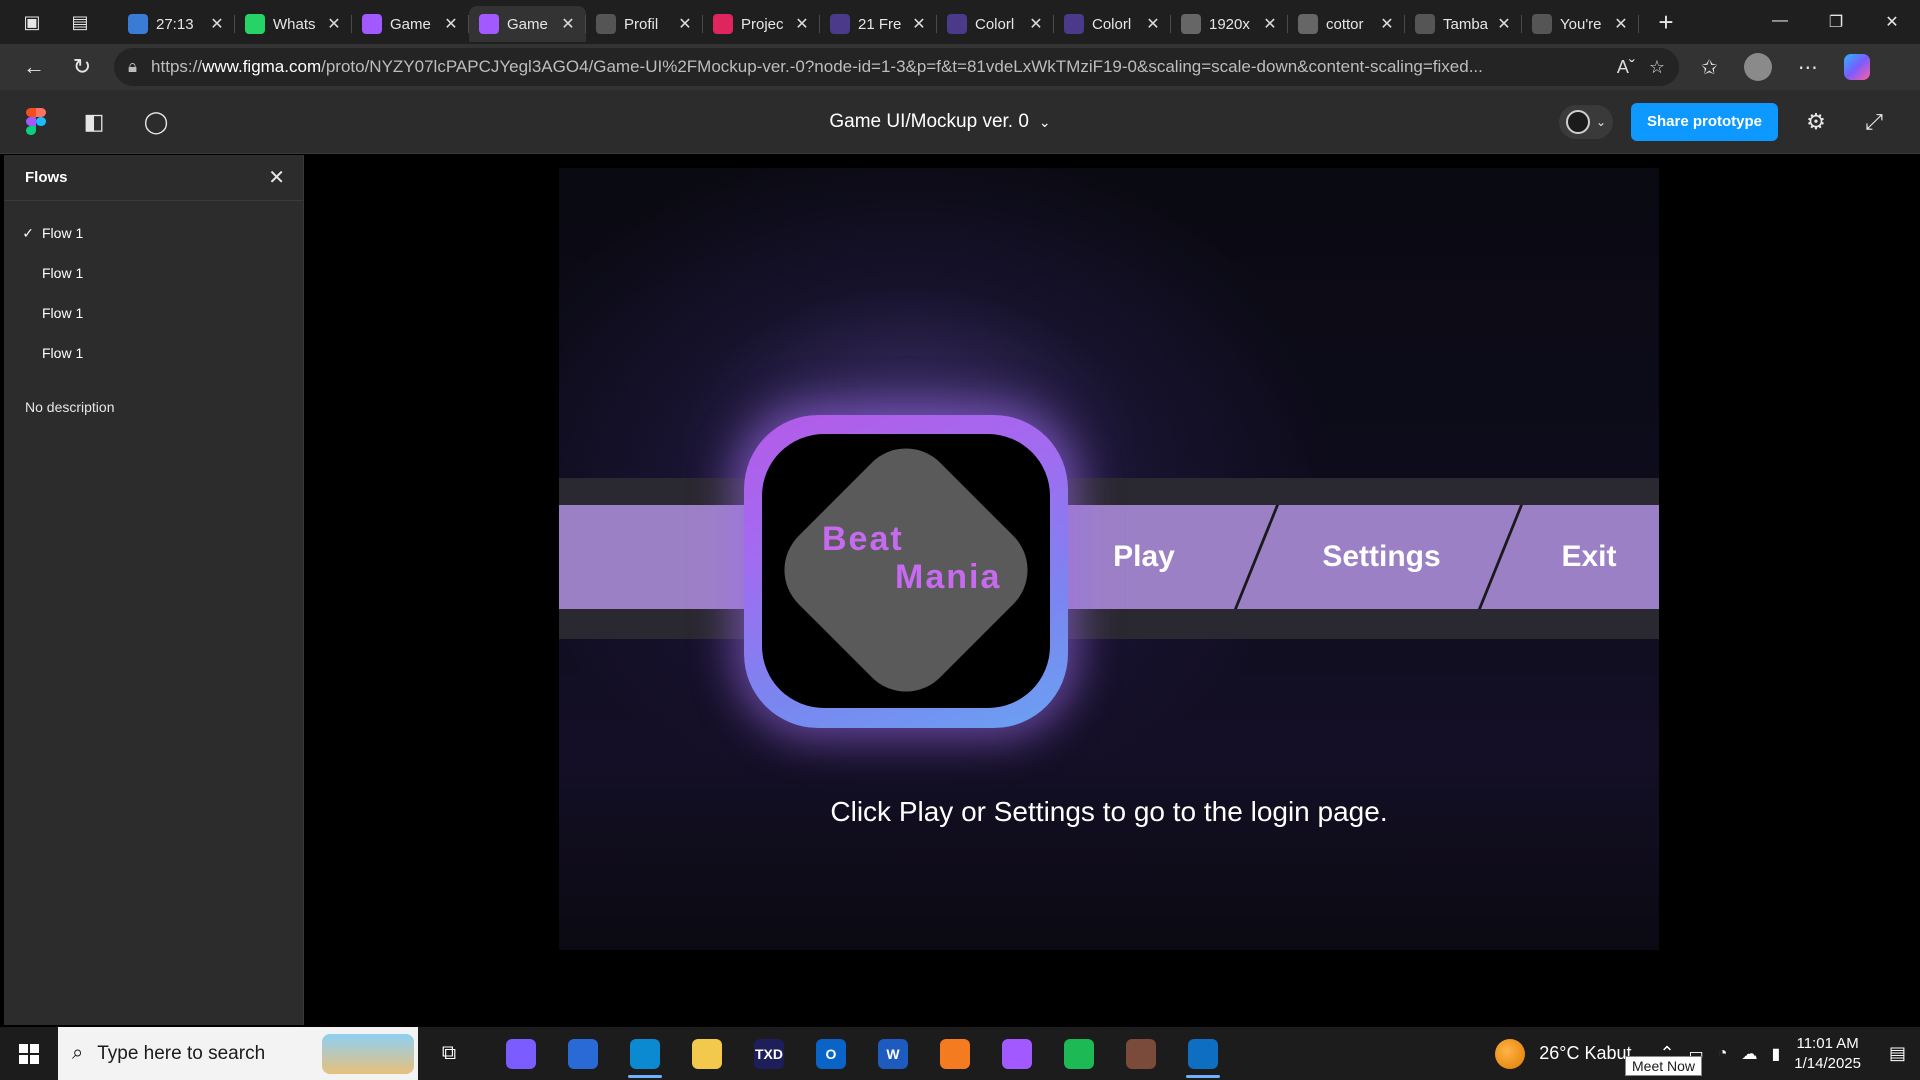  Describe the element at coordinates (1381, 557) in the screenshot. I see `settings-button: Settings` at that location.